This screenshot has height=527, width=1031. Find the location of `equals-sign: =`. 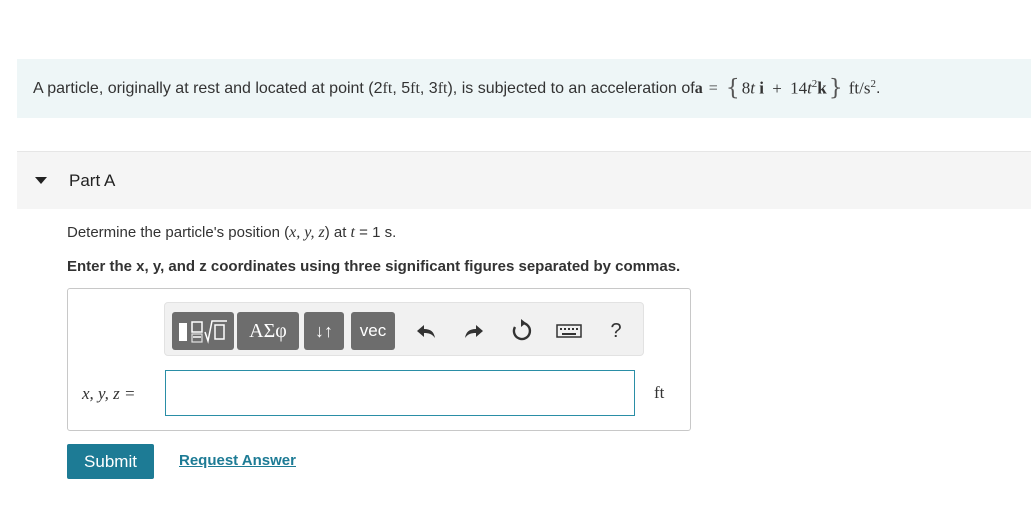

equals-sign: = is located at coordinates (713, 88).